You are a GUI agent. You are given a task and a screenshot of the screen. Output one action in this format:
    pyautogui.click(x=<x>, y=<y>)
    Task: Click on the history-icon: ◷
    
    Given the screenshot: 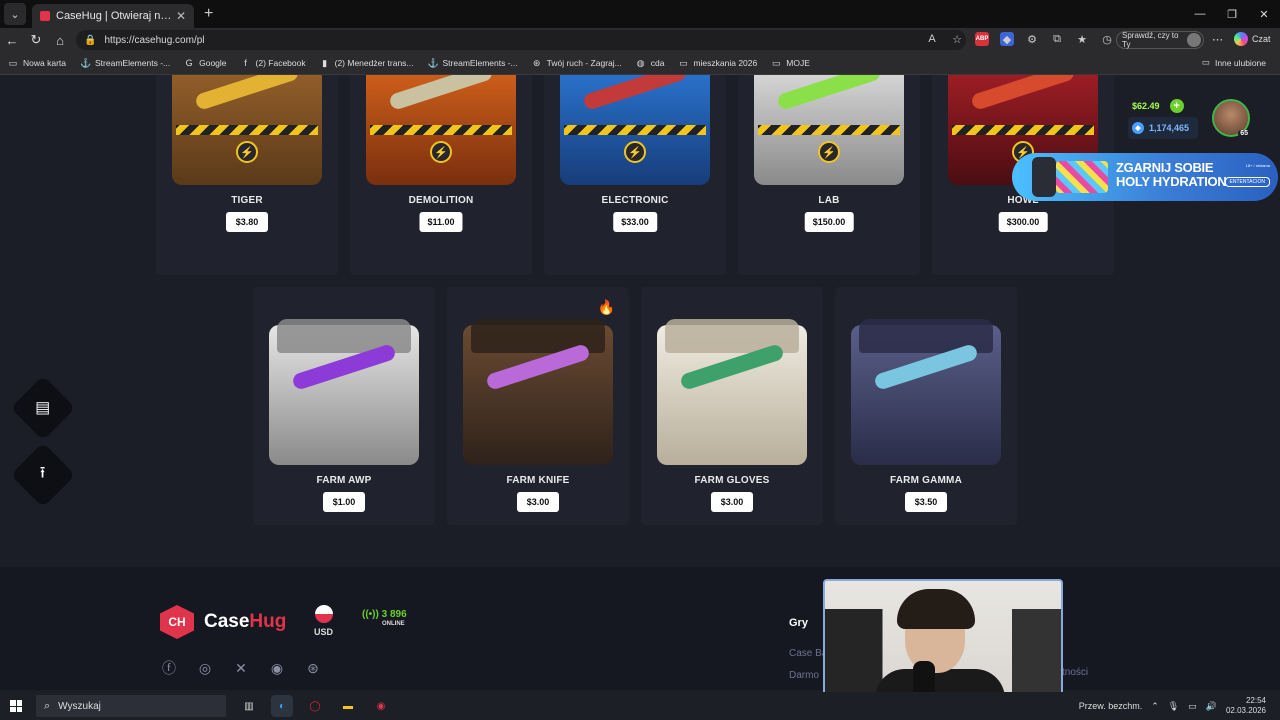 What is the action you would take?
    pyautogui.click(x=1107, y=39)
    